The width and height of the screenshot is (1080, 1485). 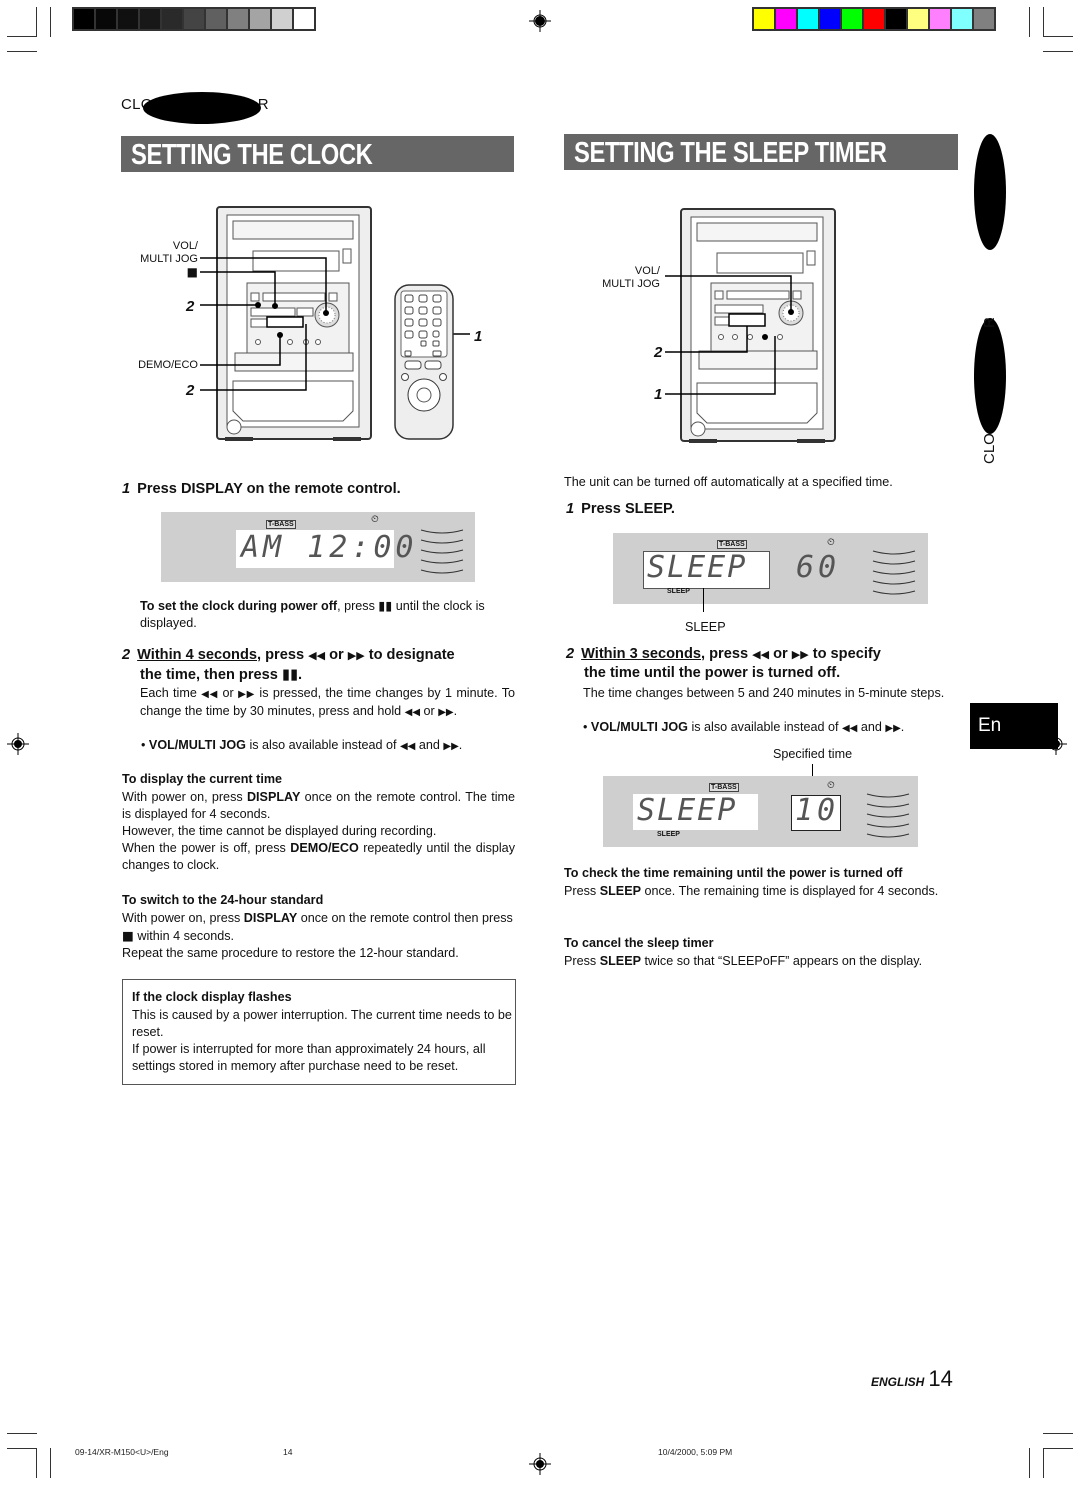 I want to click on page-language: ENGLISH, so click(x=898, y=1382).